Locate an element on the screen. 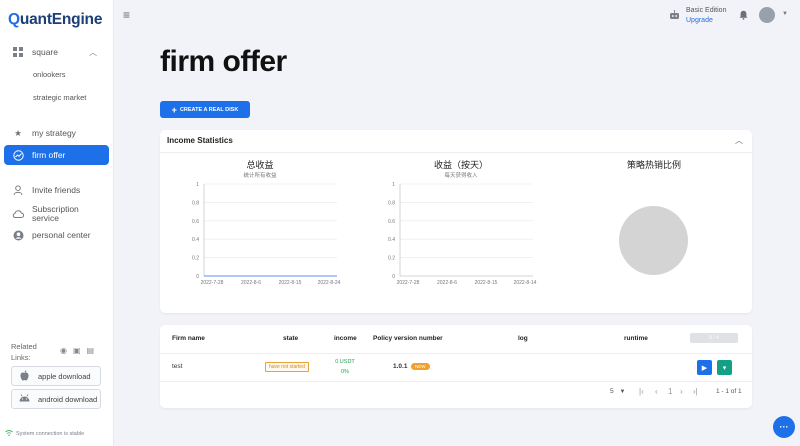 This screenshot has height=446, width=800. more-icon: ··· is located at coordinates (784, 427).